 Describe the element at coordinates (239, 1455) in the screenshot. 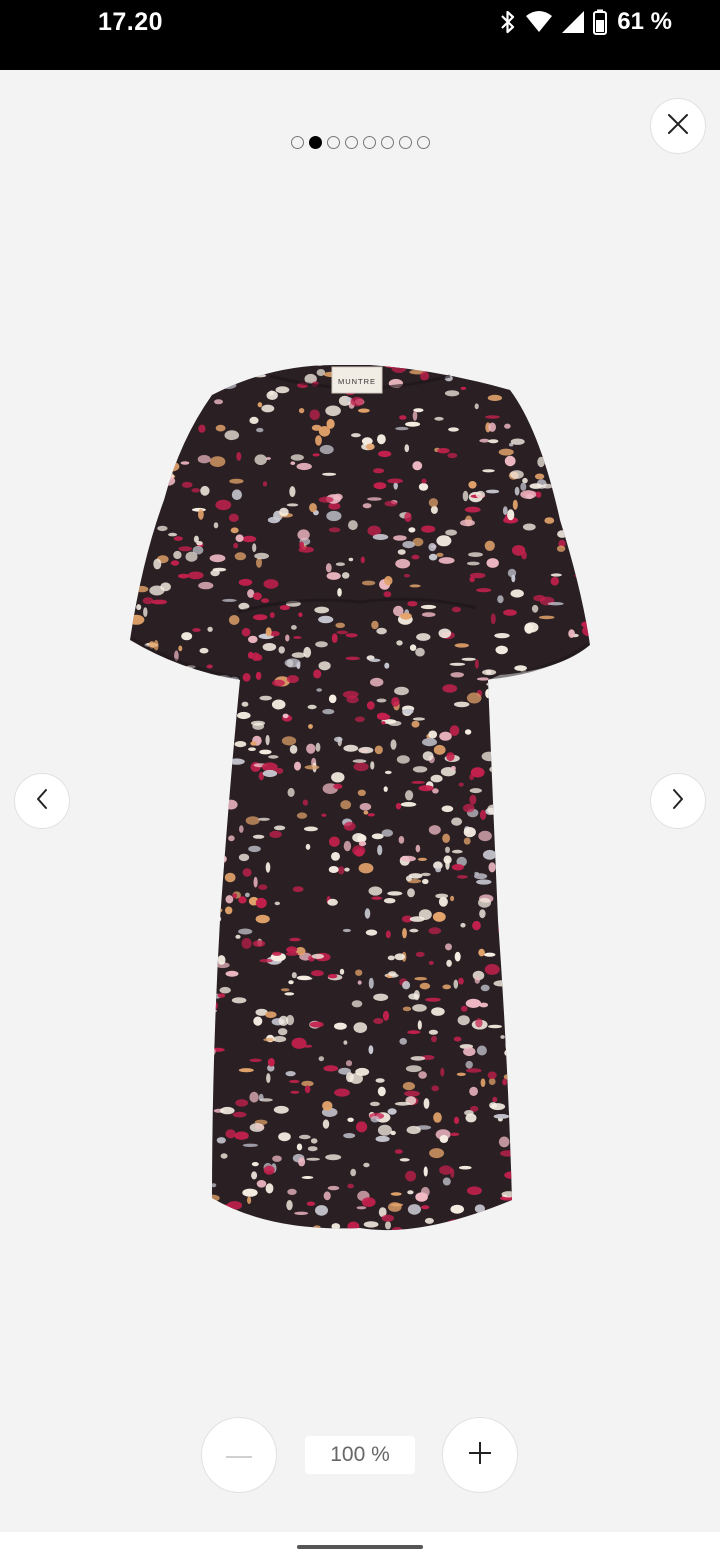

I see `zoom-out-button` at that location.